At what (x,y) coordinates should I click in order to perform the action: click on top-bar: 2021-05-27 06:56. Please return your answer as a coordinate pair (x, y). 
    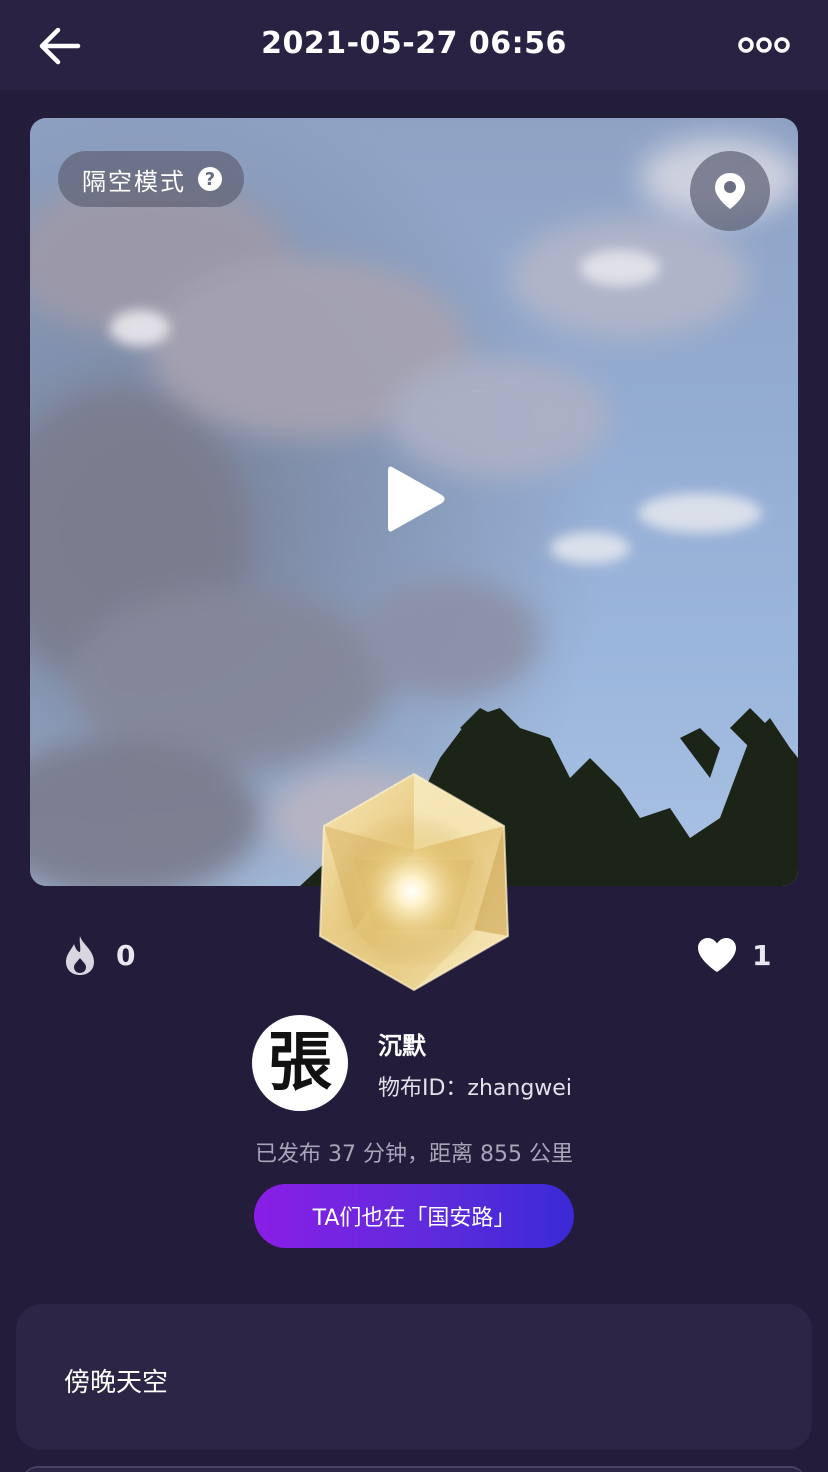
    Looking at the image, I should click on (414, 45).